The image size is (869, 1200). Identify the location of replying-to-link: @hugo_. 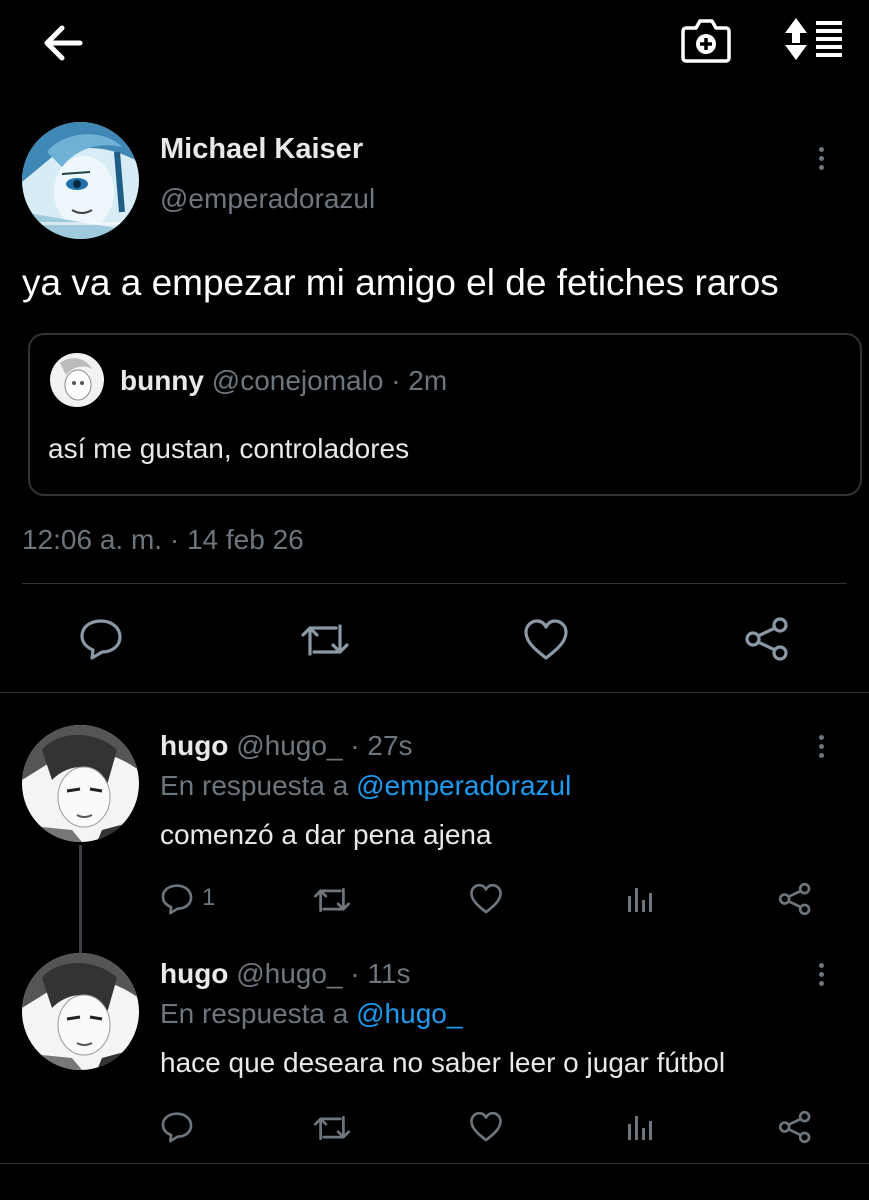
(409, 1013).